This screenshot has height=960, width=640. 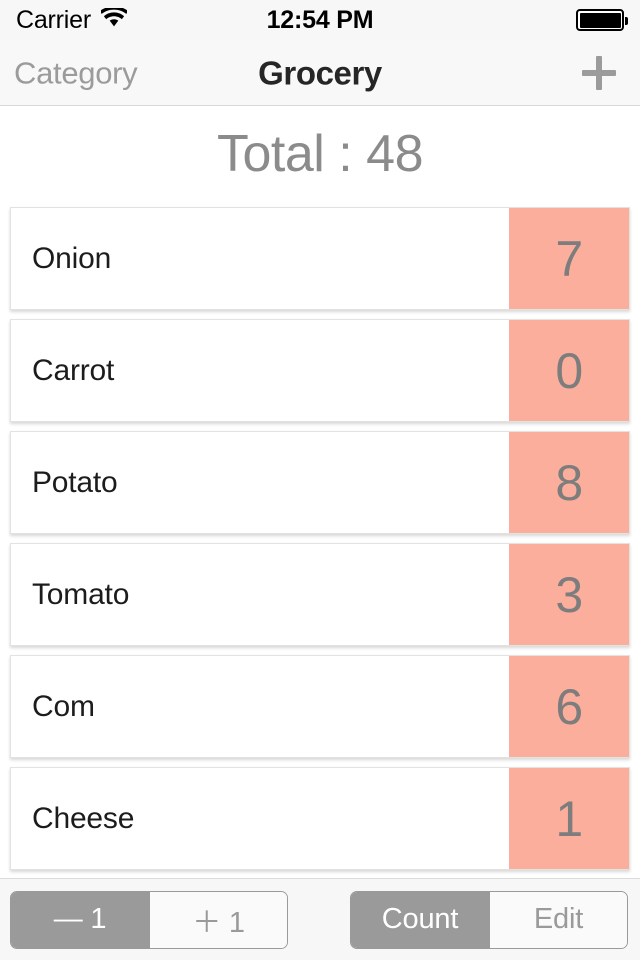 What do you see at coordinates (569, 818) in the screenshot?
I see `item-count: 1` at bounding box center [569, 818].